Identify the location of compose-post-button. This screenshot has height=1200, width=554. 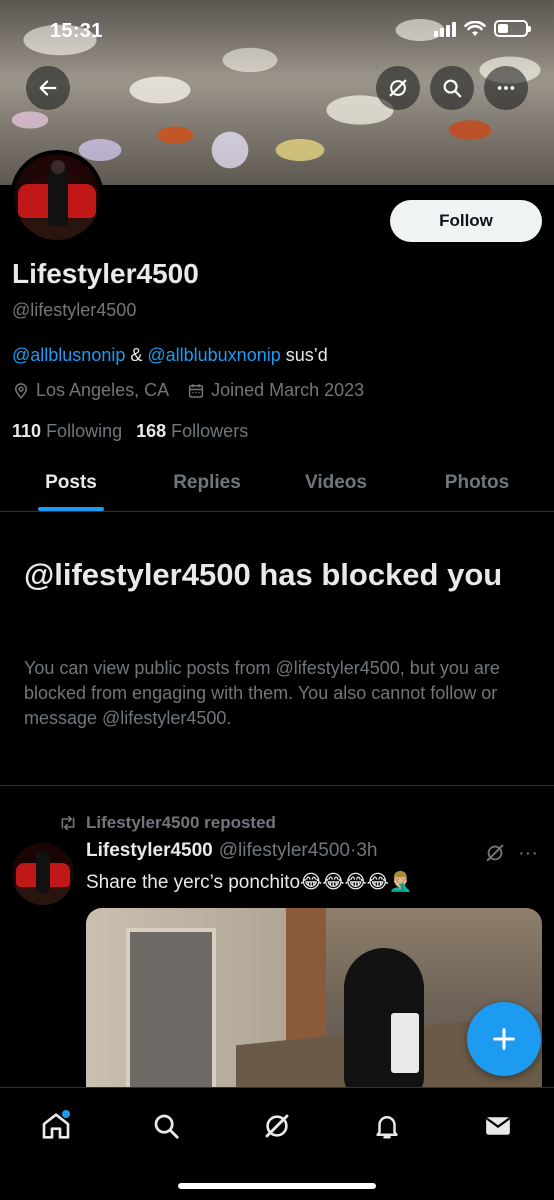
(504, 1039).